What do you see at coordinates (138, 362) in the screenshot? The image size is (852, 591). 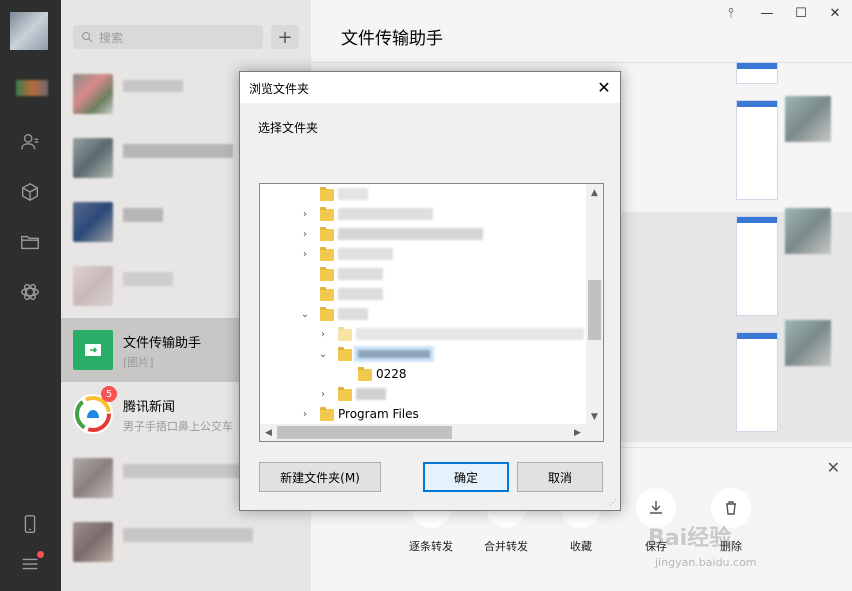 I see `chat-subtitle: [图片]` at bounding box center [138, 362].